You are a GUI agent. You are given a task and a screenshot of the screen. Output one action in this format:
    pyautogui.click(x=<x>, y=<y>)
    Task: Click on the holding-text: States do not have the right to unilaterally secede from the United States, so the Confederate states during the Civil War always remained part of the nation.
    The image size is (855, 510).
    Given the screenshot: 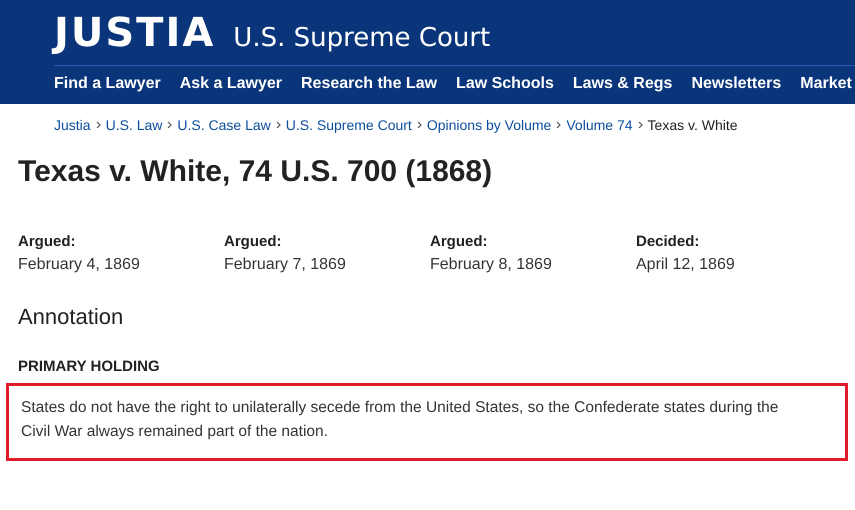 What is the action you would take?
    pyautogui.click(x=400, y=420)
    